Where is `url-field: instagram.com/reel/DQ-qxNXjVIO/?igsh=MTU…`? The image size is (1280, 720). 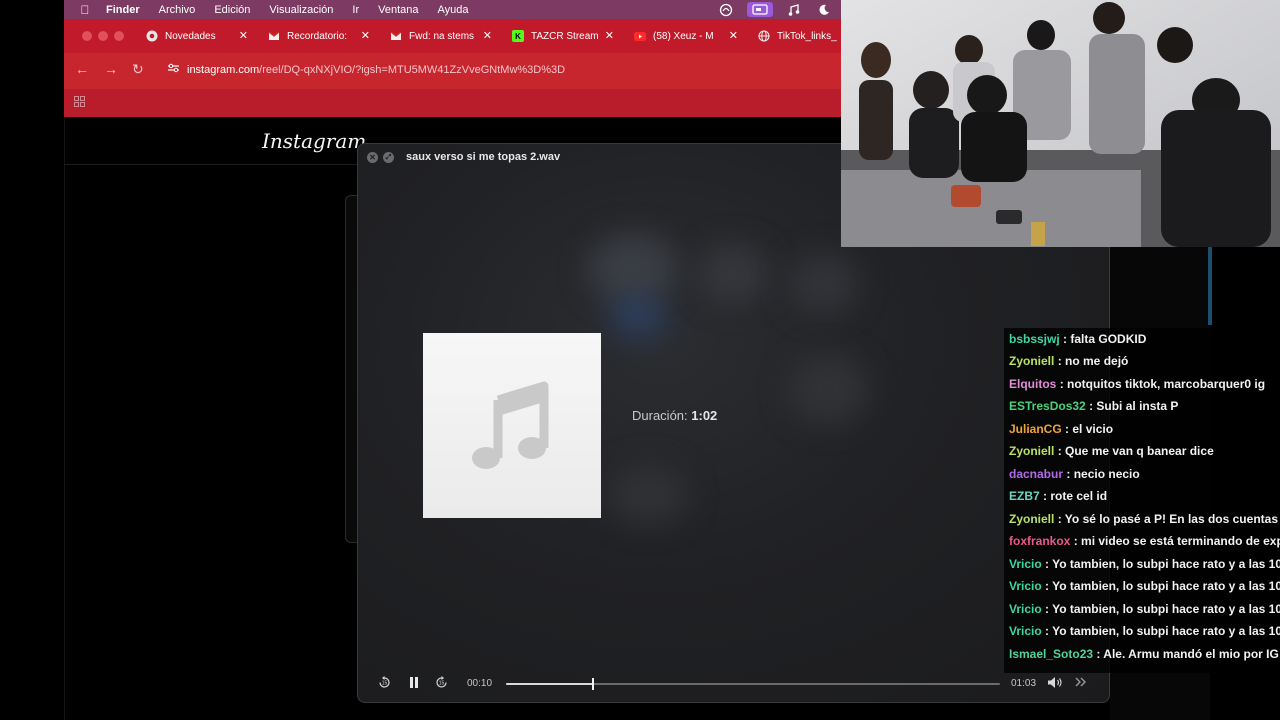
url-field: instagram.com/reel/DQ-qxNXjVIO/?igsh=MTU… is located at coordinates (366, 69).